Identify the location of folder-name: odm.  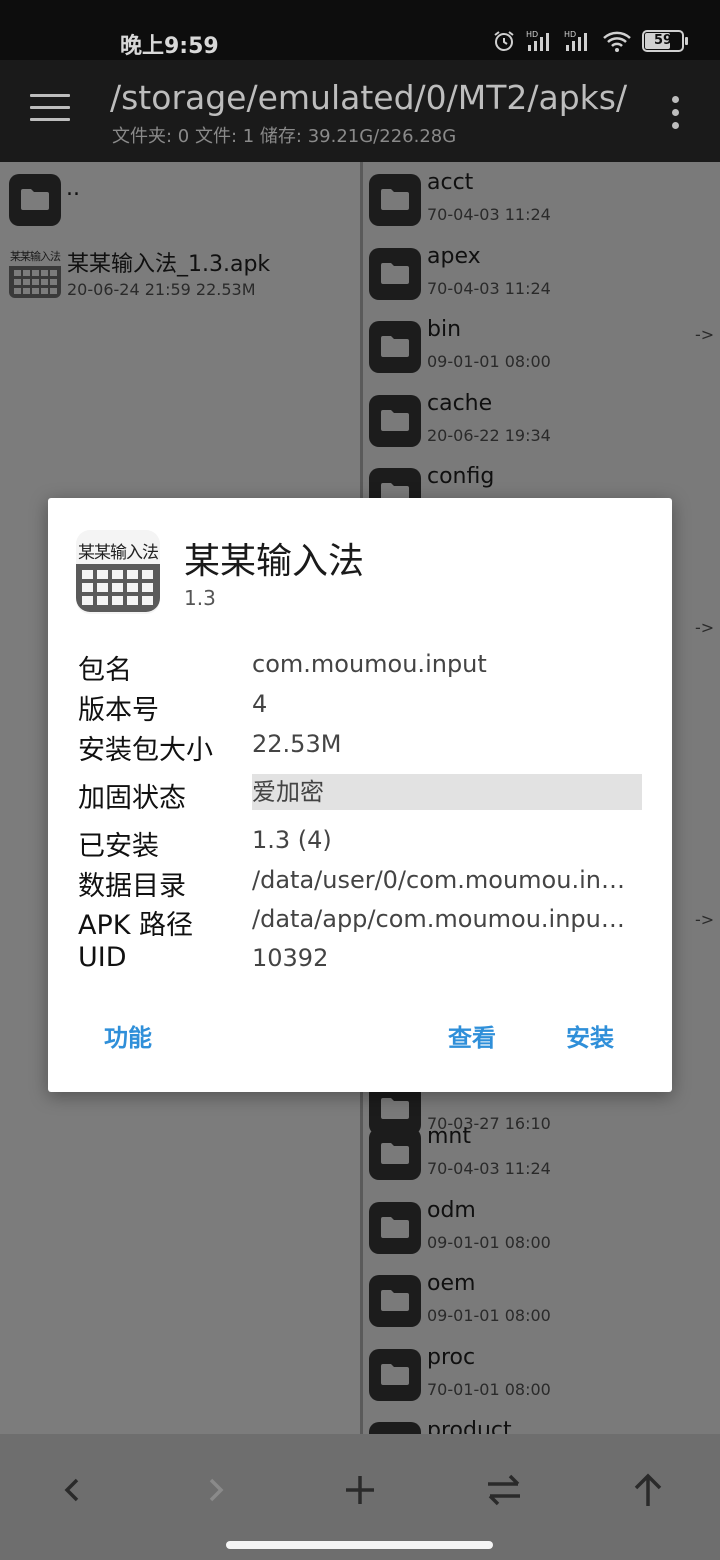
(451, 1210).